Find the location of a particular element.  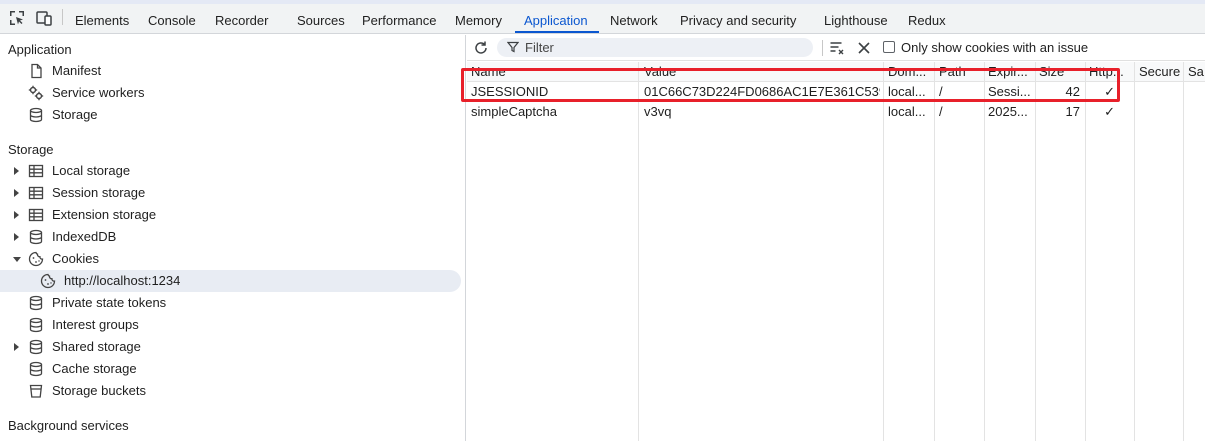

sidebar-item-label: Private state tokens is located at coordinates (109, 302).